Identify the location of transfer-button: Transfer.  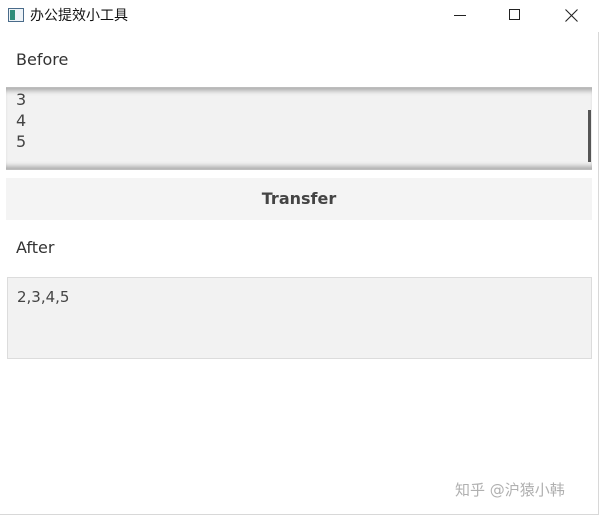
(299, 199).